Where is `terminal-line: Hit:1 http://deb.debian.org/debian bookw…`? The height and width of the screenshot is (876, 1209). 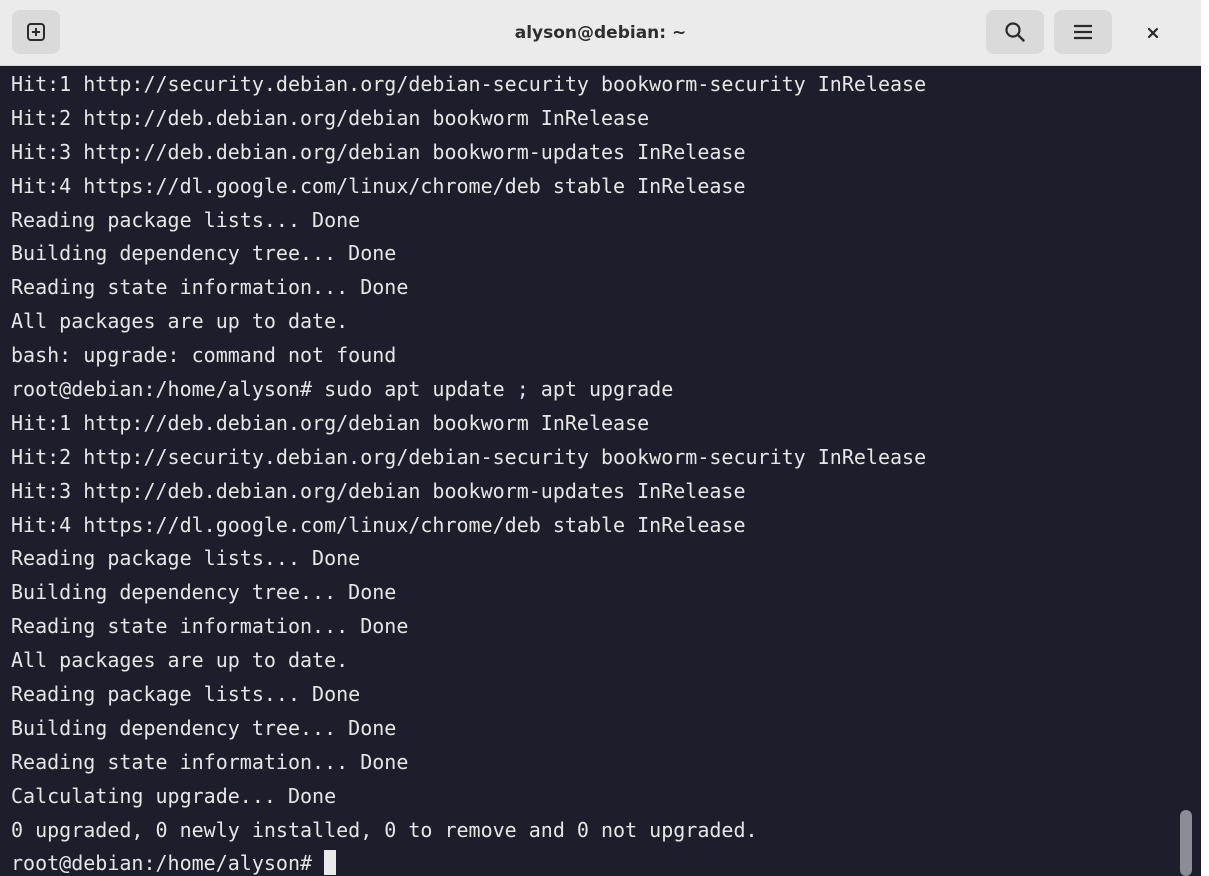 terminal-line: Hit:1 http://deb.debian.org/debian bookw… is located at coordinates (330, 422).